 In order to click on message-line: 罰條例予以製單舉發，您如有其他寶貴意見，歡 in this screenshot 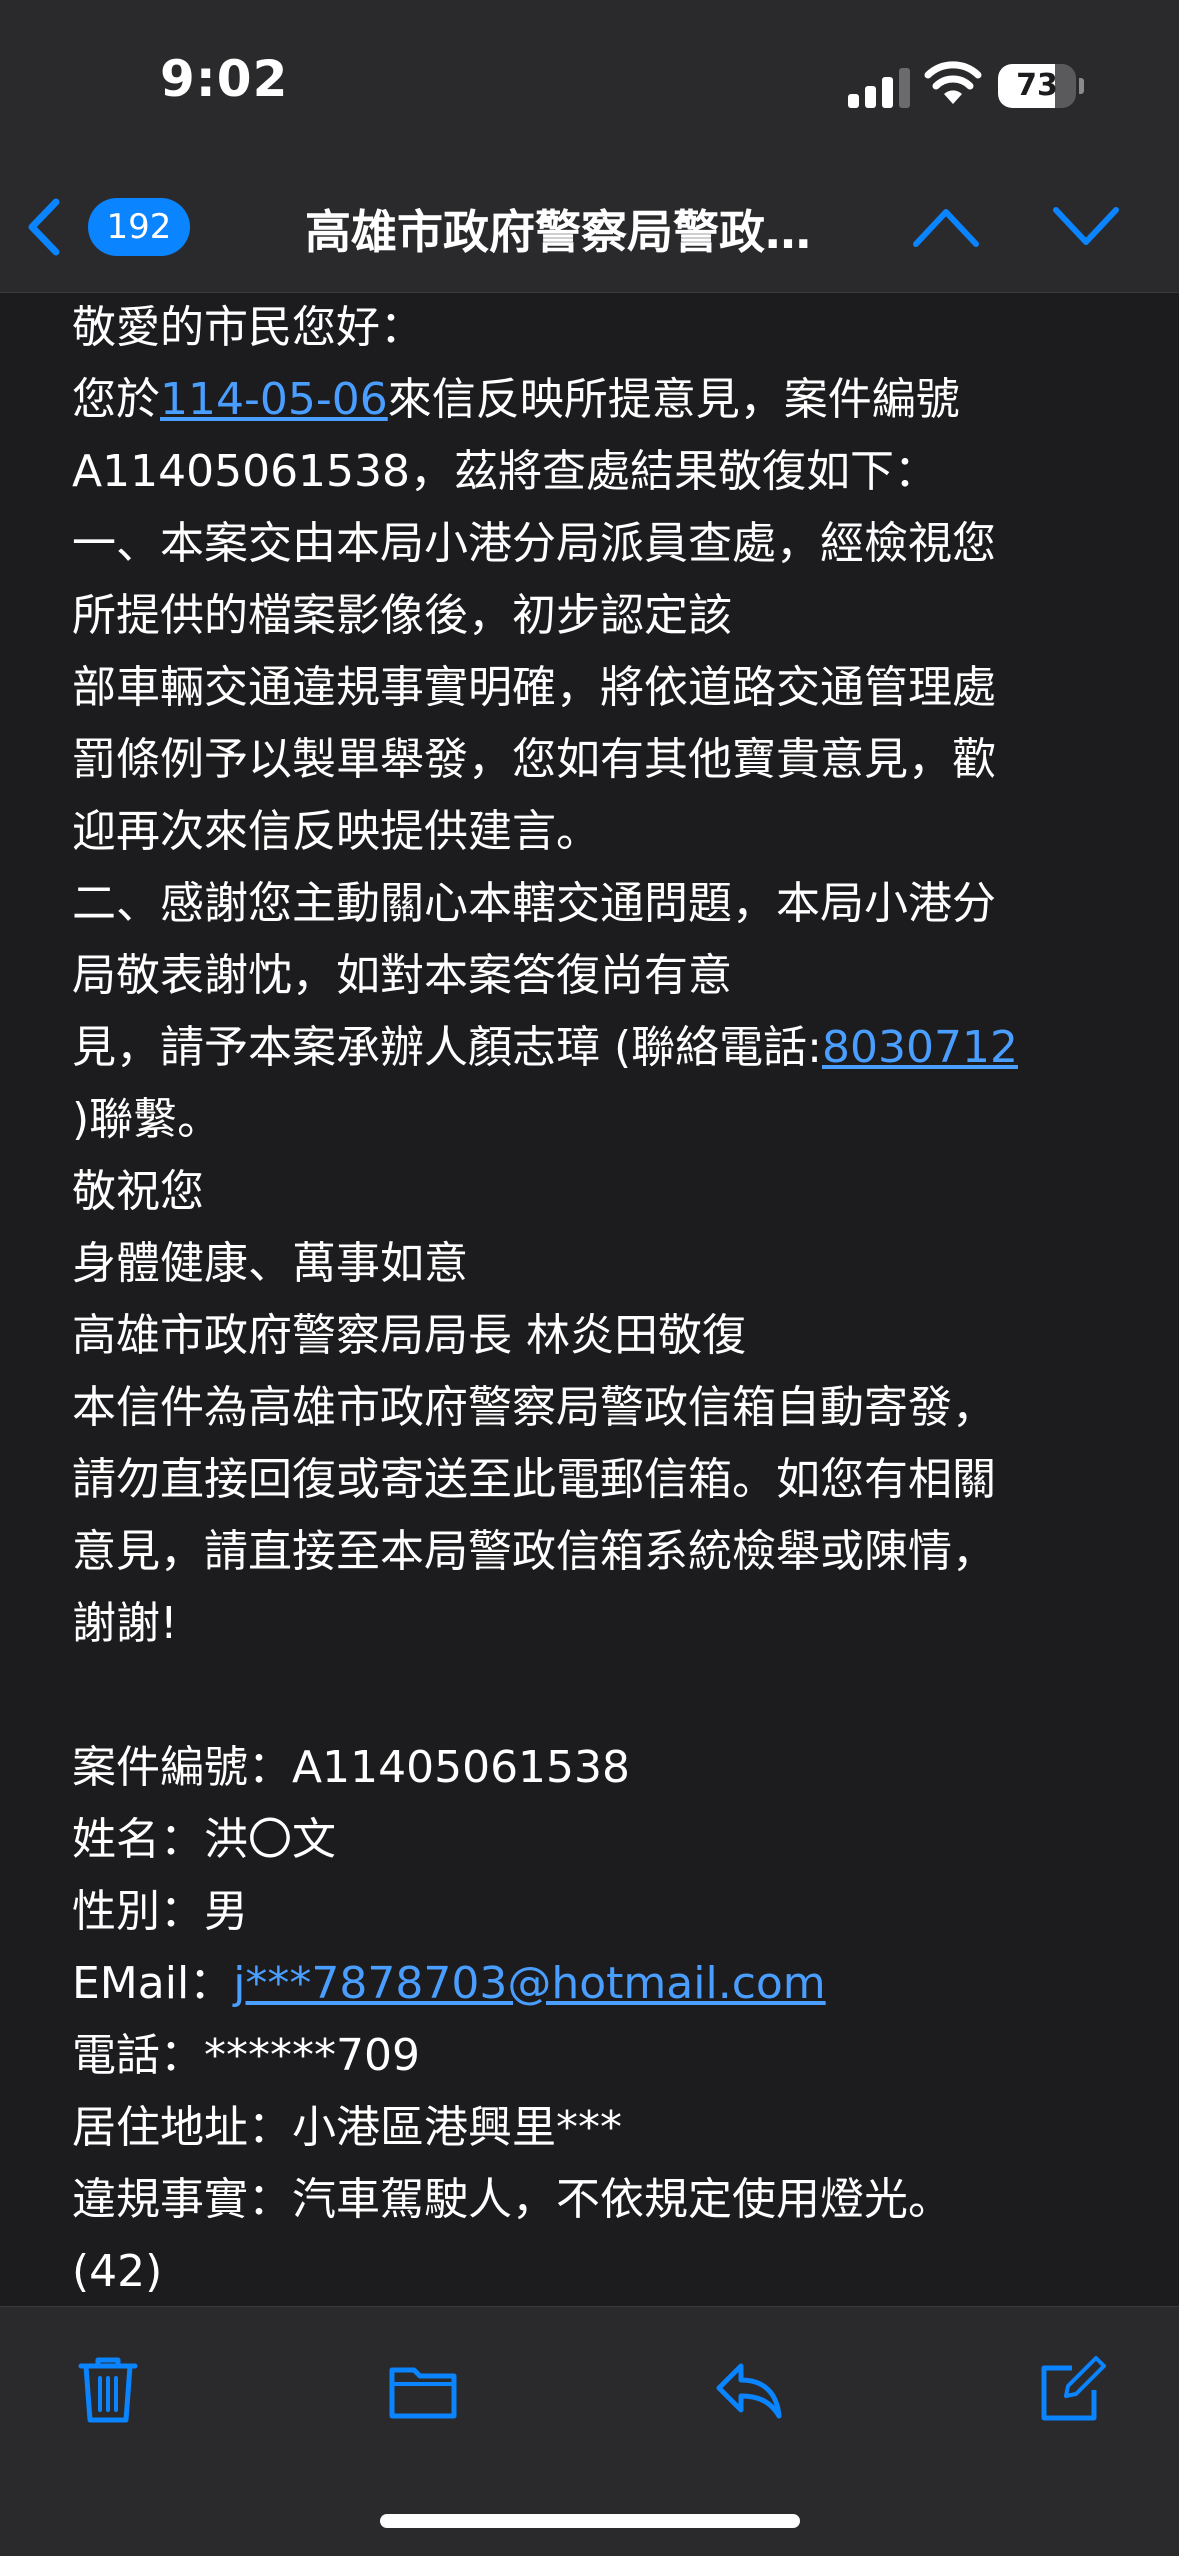, I will do `click(534, 759)`.